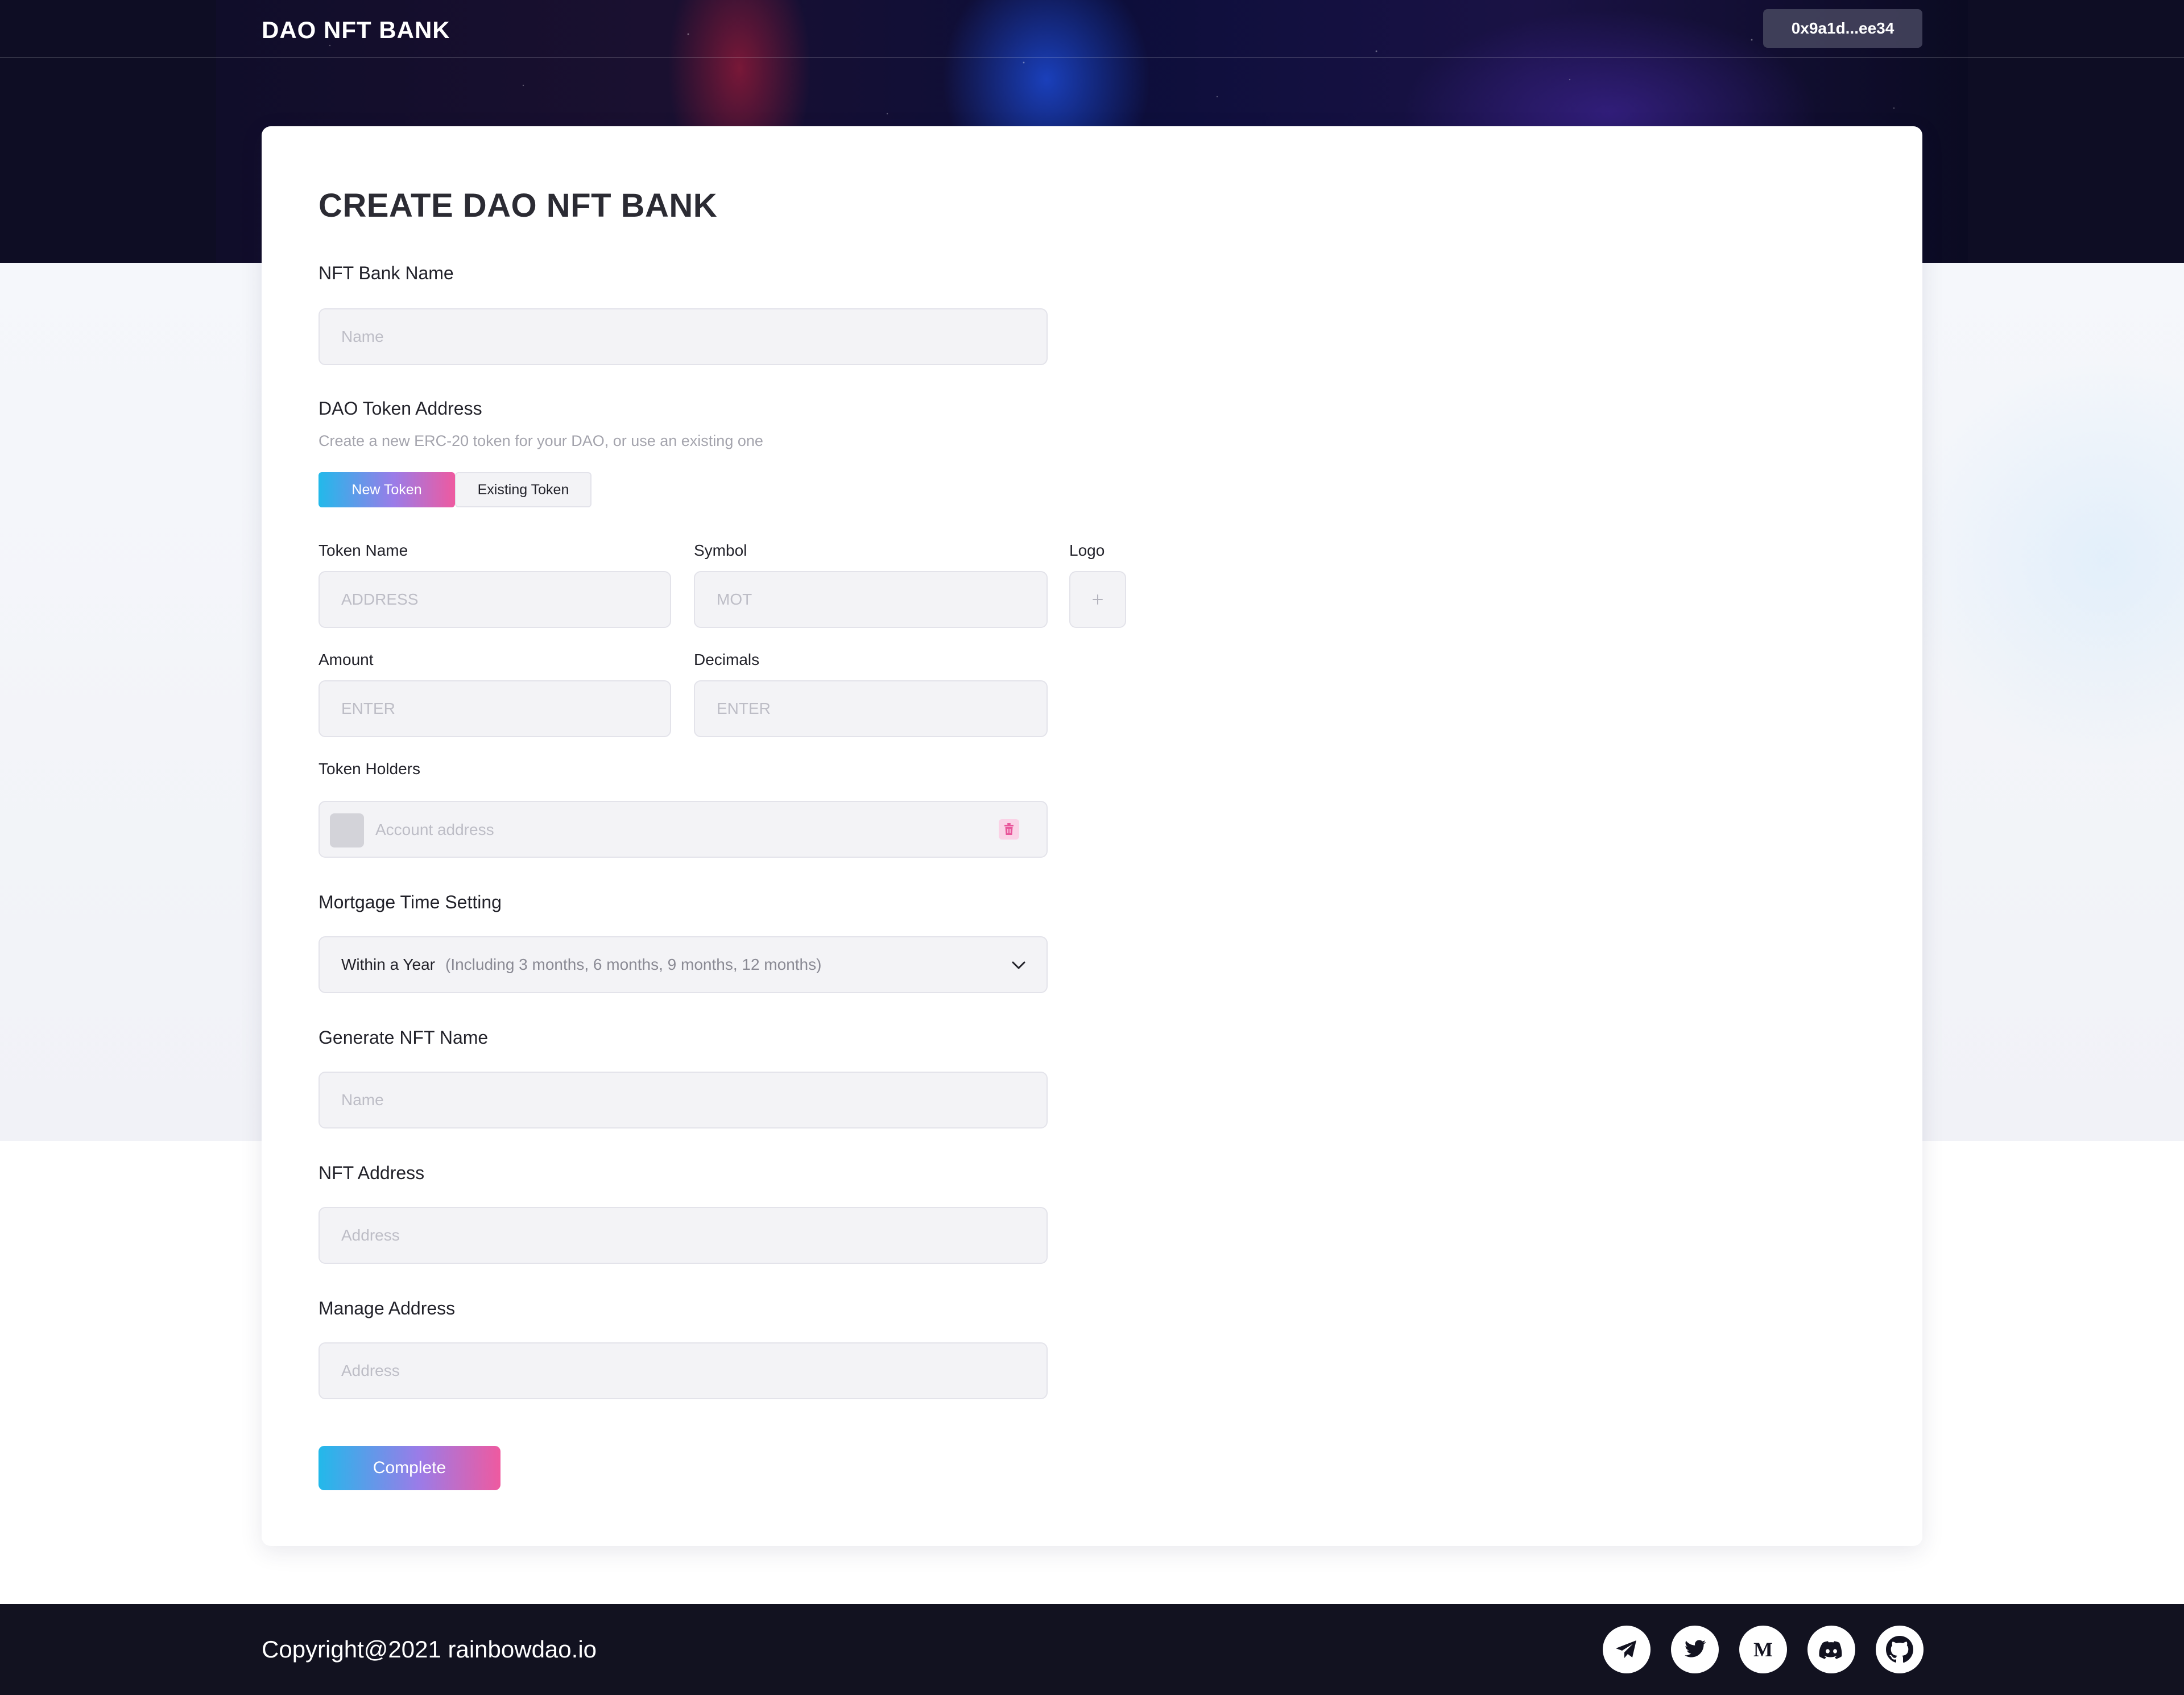 This screenshot has height=1695, width=2184. Describe the element at coordinates (1842, 28) in the screenshot. I see `wallet-address-button: 0x9a1d...ee34` at that location.